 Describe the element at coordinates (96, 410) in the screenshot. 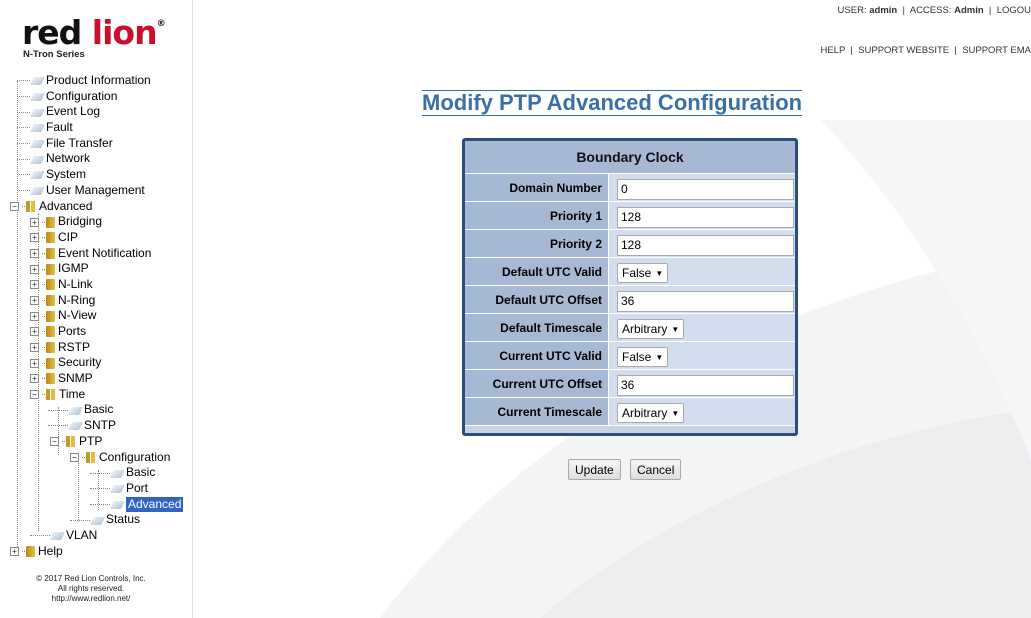

I see `nav-time-basic: Basic` at that location.